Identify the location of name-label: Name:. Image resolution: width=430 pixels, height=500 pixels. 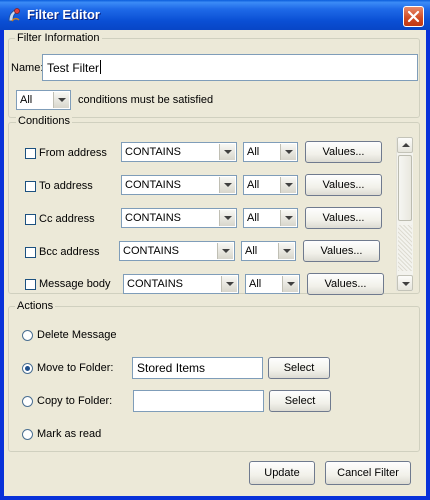
(27, 68).